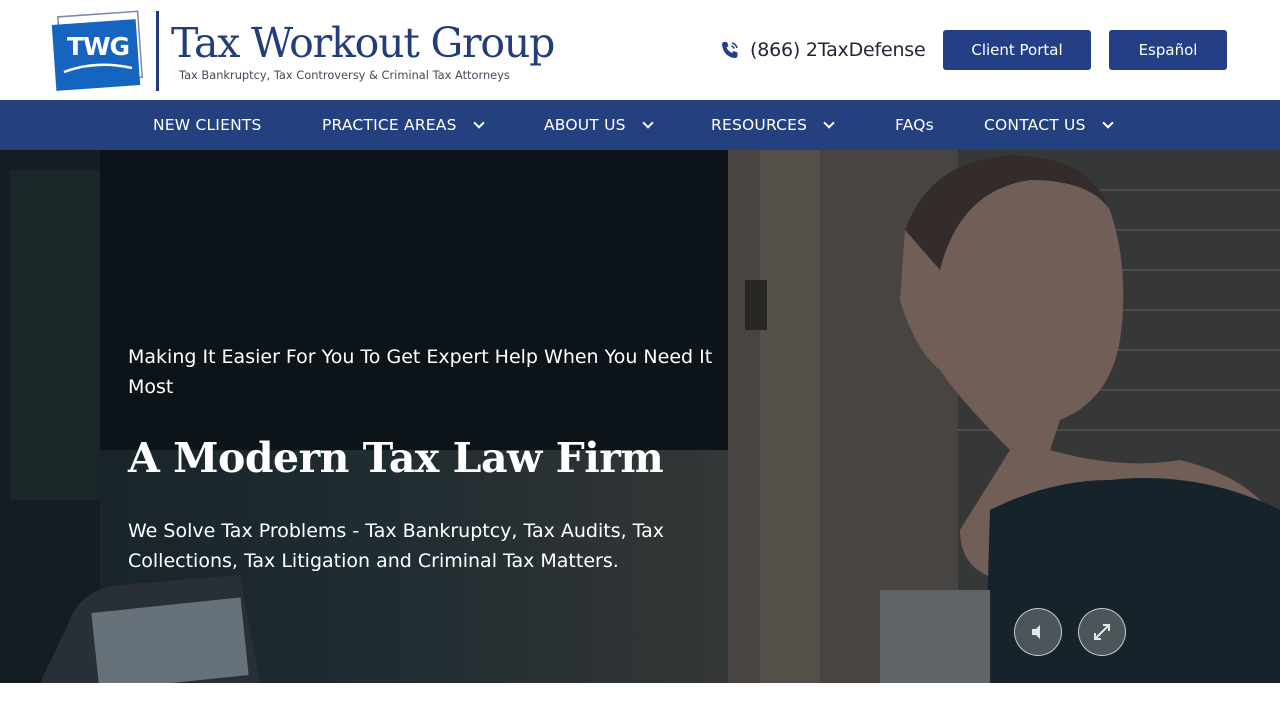 The height and width of the screenshot is (720, 1280). I want to click on logo-mark-text: TWG, so click(98, 46).